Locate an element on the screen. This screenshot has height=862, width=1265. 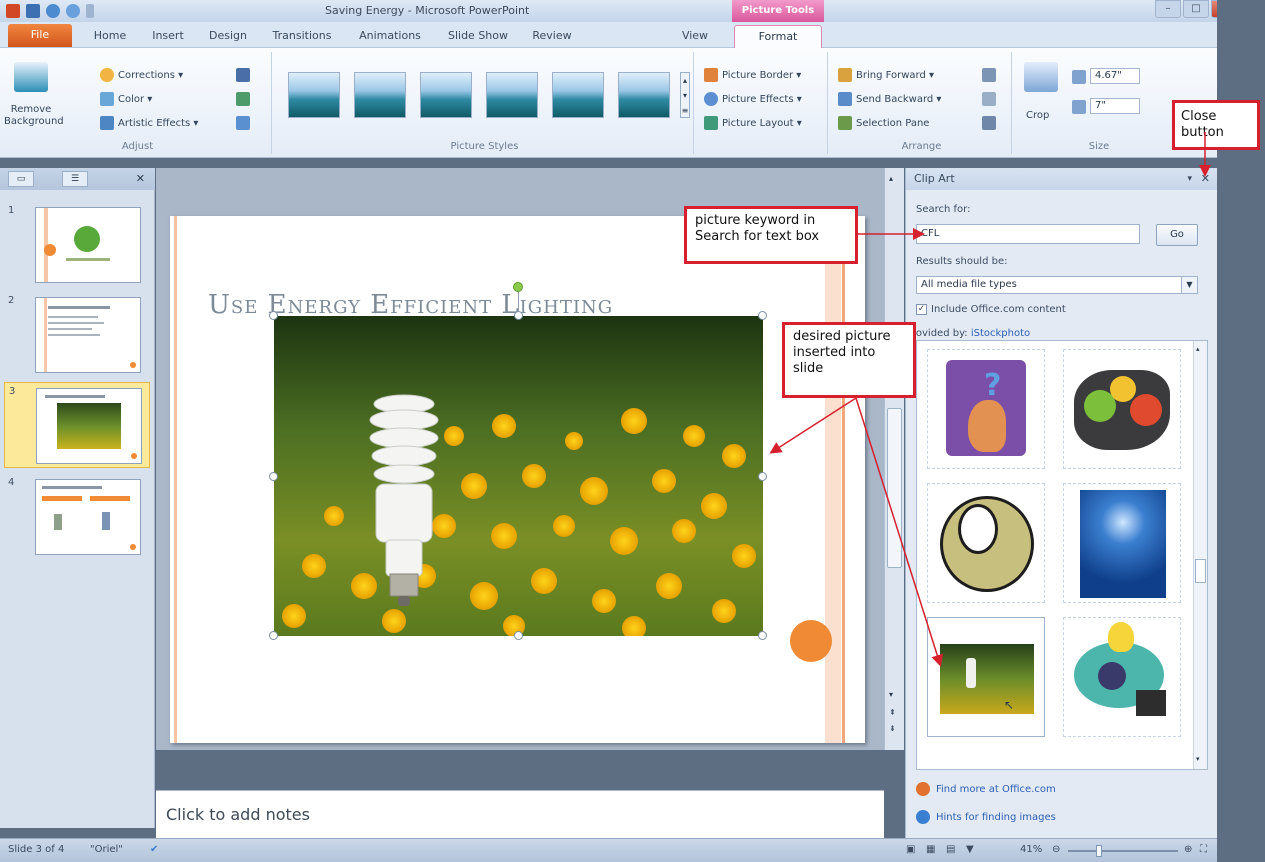
fit-to-window-icon: ⛶ is located at coordinates (1203, 849).